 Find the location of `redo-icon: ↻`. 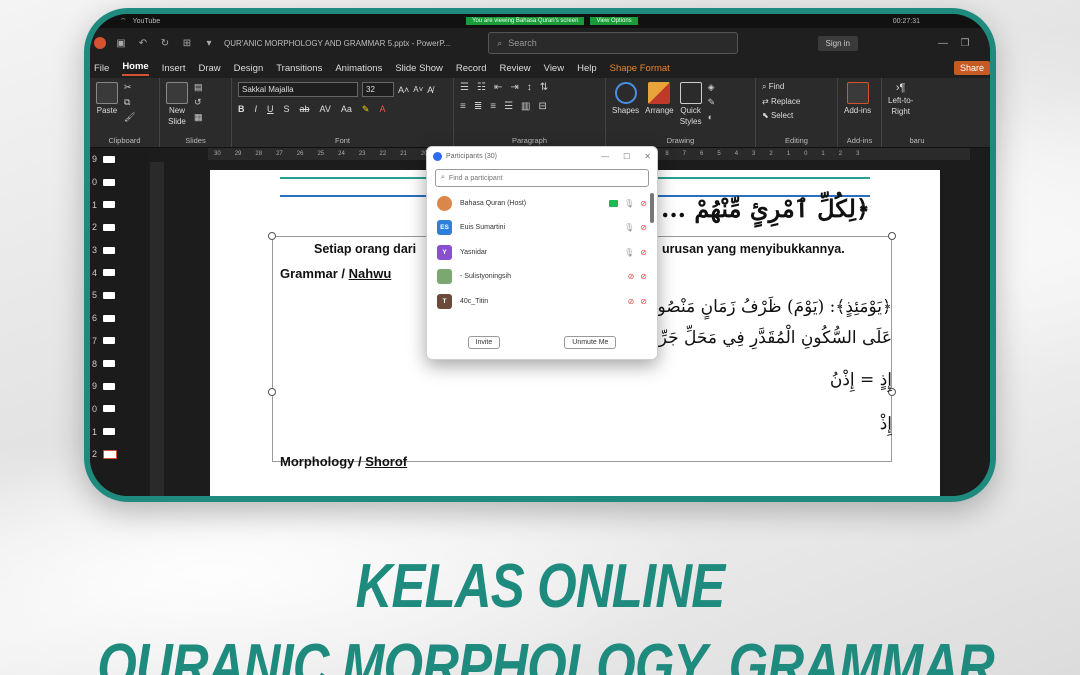

redo-icon: ↻ is located at coordinates (165, 43).